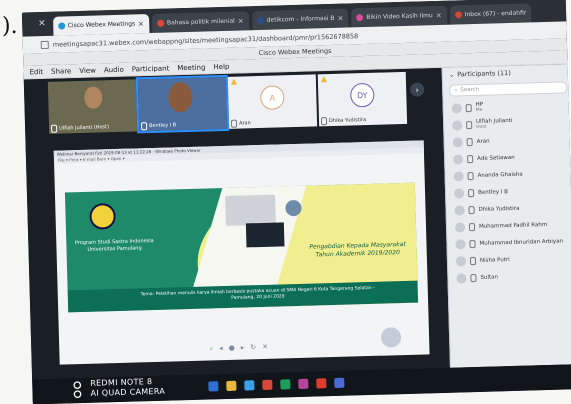 The width and height of the screenshot is (571, 404). What do you see at coordinates (513, 225) in the screenshot?
I see `participant-name: Muhammad Fadhil Rahm` at bounding box center [513, 225].